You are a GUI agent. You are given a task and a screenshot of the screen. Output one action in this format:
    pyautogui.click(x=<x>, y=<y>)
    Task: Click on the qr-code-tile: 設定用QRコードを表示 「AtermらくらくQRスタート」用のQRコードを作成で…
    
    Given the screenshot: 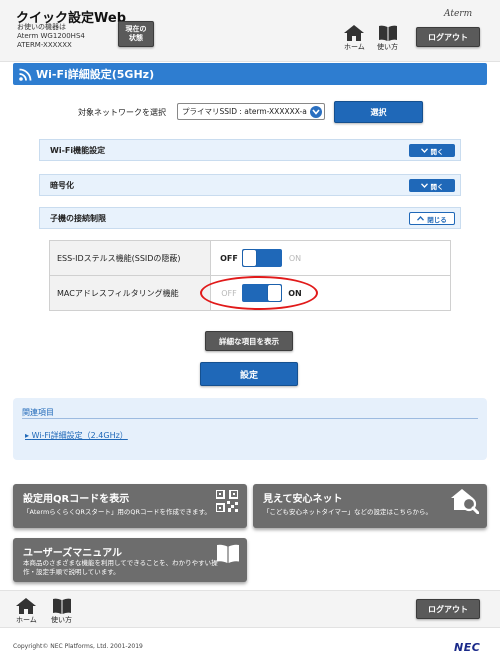 What is the action you would take?
    pyautogui.click(x=130, y=506)
    